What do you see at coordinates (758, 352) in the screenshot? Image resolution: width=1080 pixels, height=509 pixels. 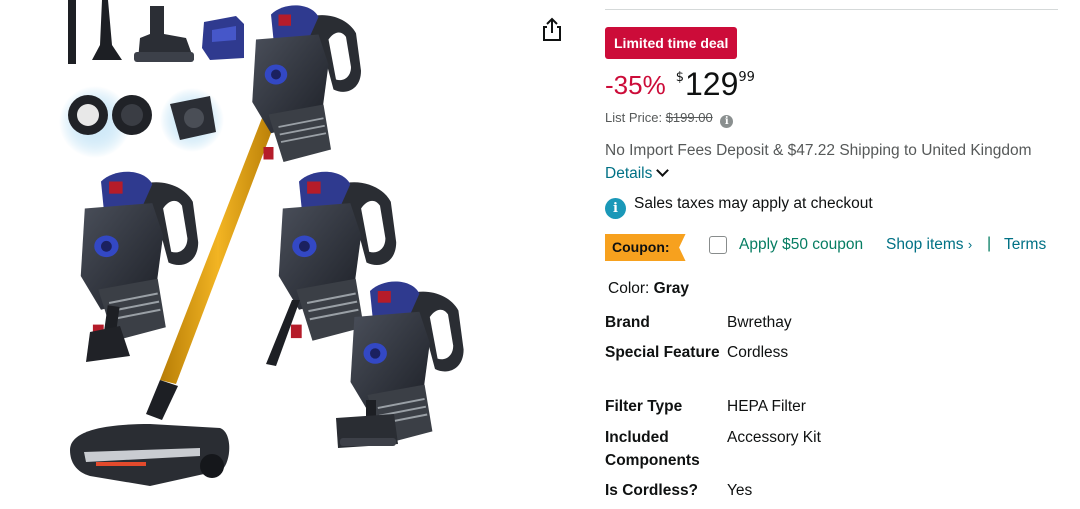 I see `spec-value-special-feature: Cordless` at bounding box center [758, 352].